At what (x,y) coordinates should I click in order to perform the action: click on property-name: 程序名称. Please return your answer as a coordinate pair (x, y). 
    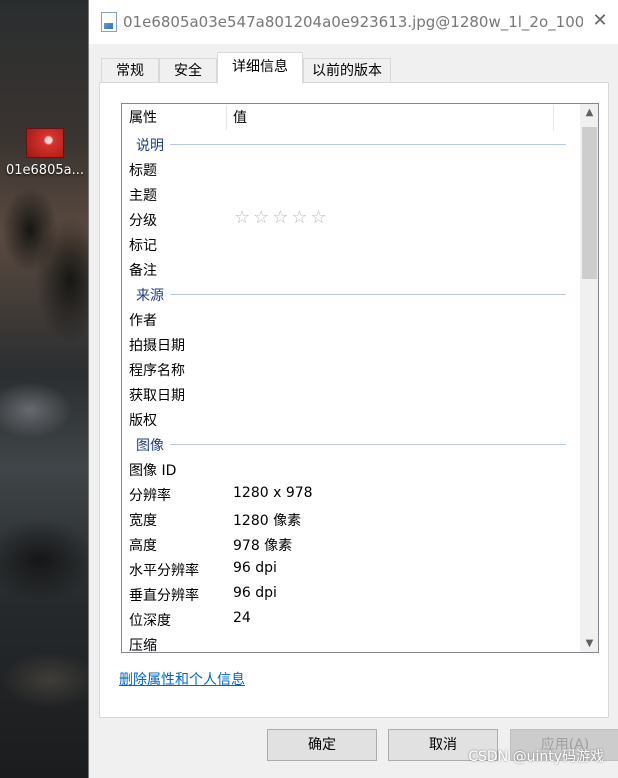
    Looking at the image, I should click on (157, 371).